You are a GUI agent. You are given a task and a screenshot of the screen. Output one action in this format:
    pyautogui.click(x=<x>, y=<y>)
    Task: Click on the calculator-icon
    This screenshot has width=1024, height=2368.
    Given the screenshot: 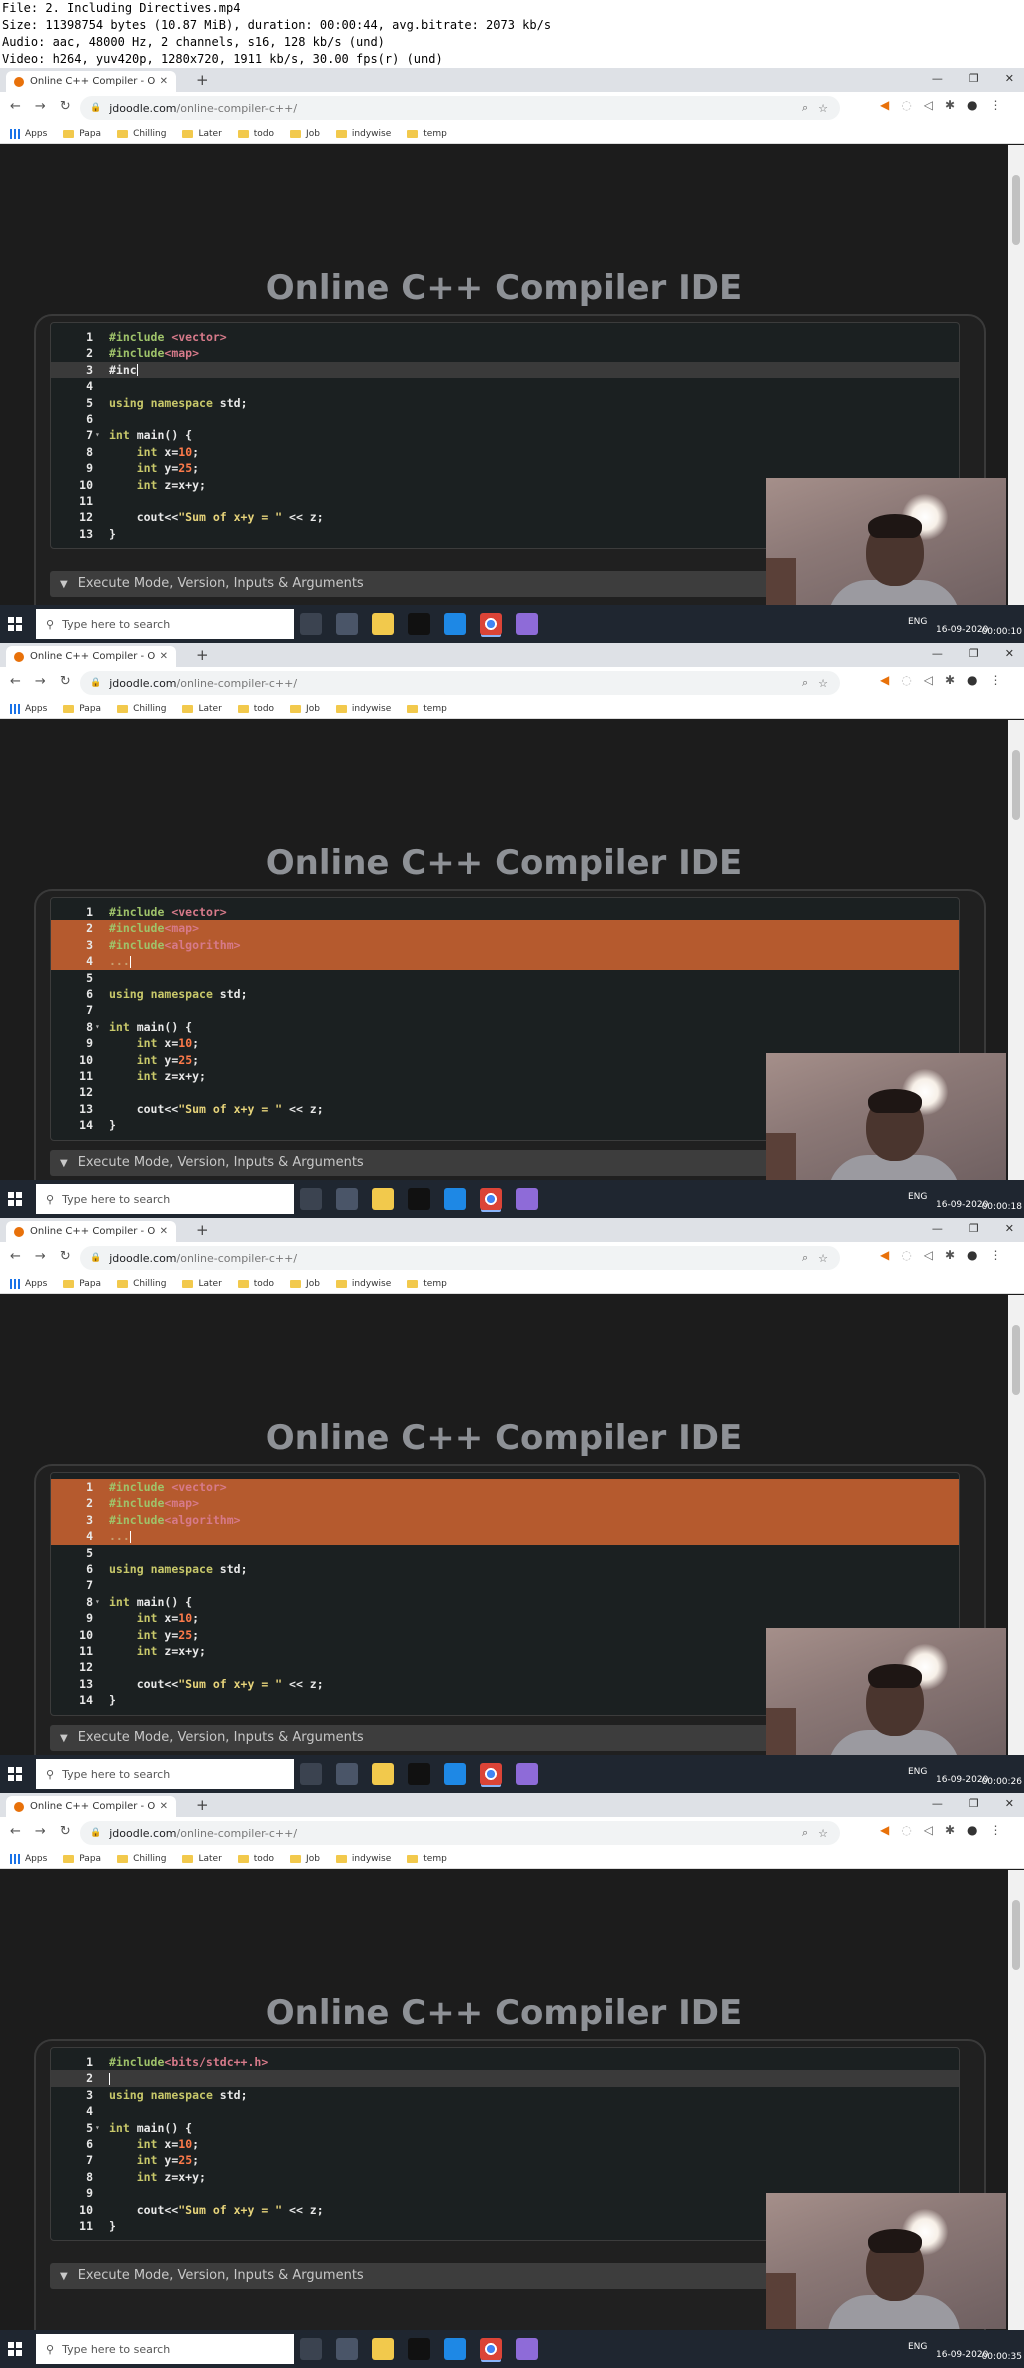 What is the action you would take?
    pyautogui.click(x=347, y=1774)
    